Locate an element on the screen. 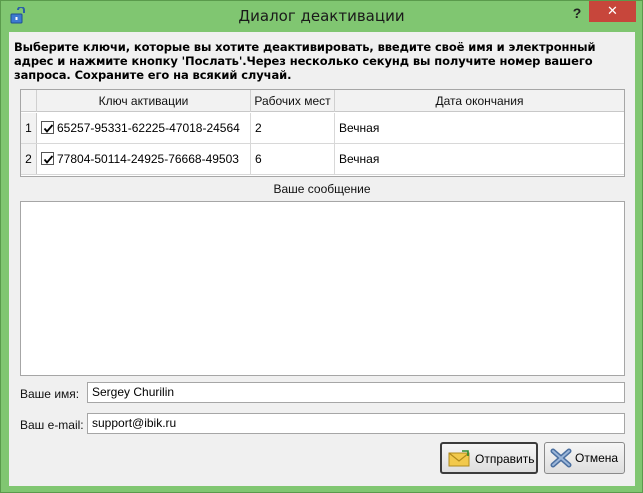 Image resolution: width=643 pixels, height=493 pixels. table-row: 2 77804-50114-24925-76668-49503 6 Вечная is located at coordinates (322, 159).